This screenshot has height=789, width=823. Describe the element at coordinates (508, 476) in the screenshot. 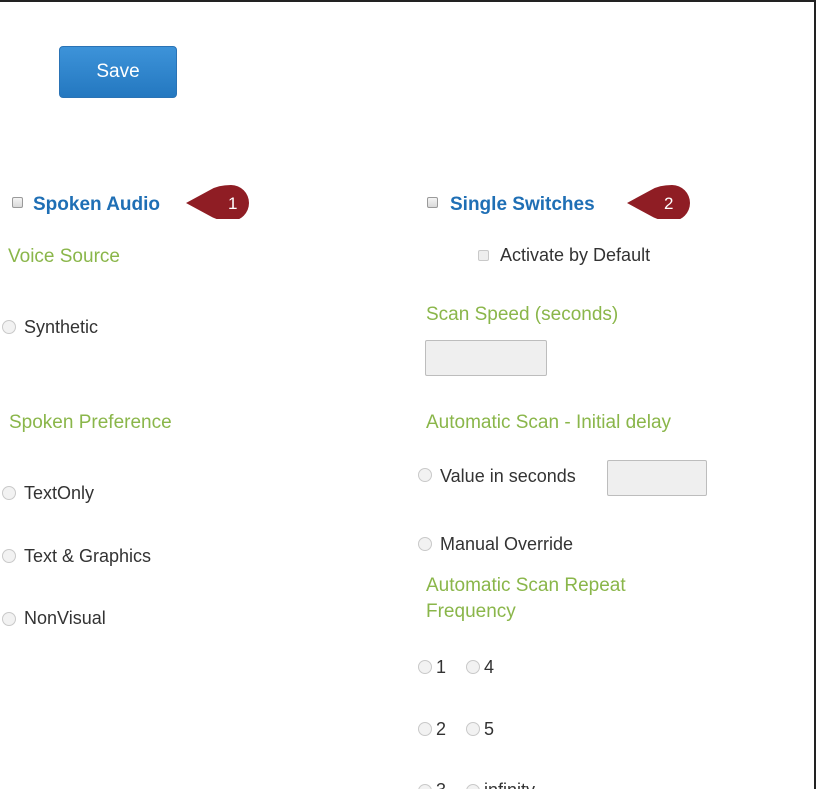

I see `value-in-seconds-label: Value in seconds` at that location.